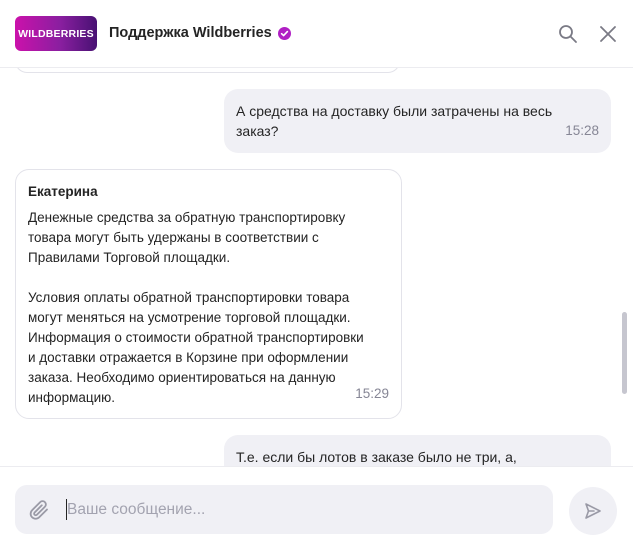 This screenshot has width=633, height=548. I want to click on close-button, so click(608, 34).